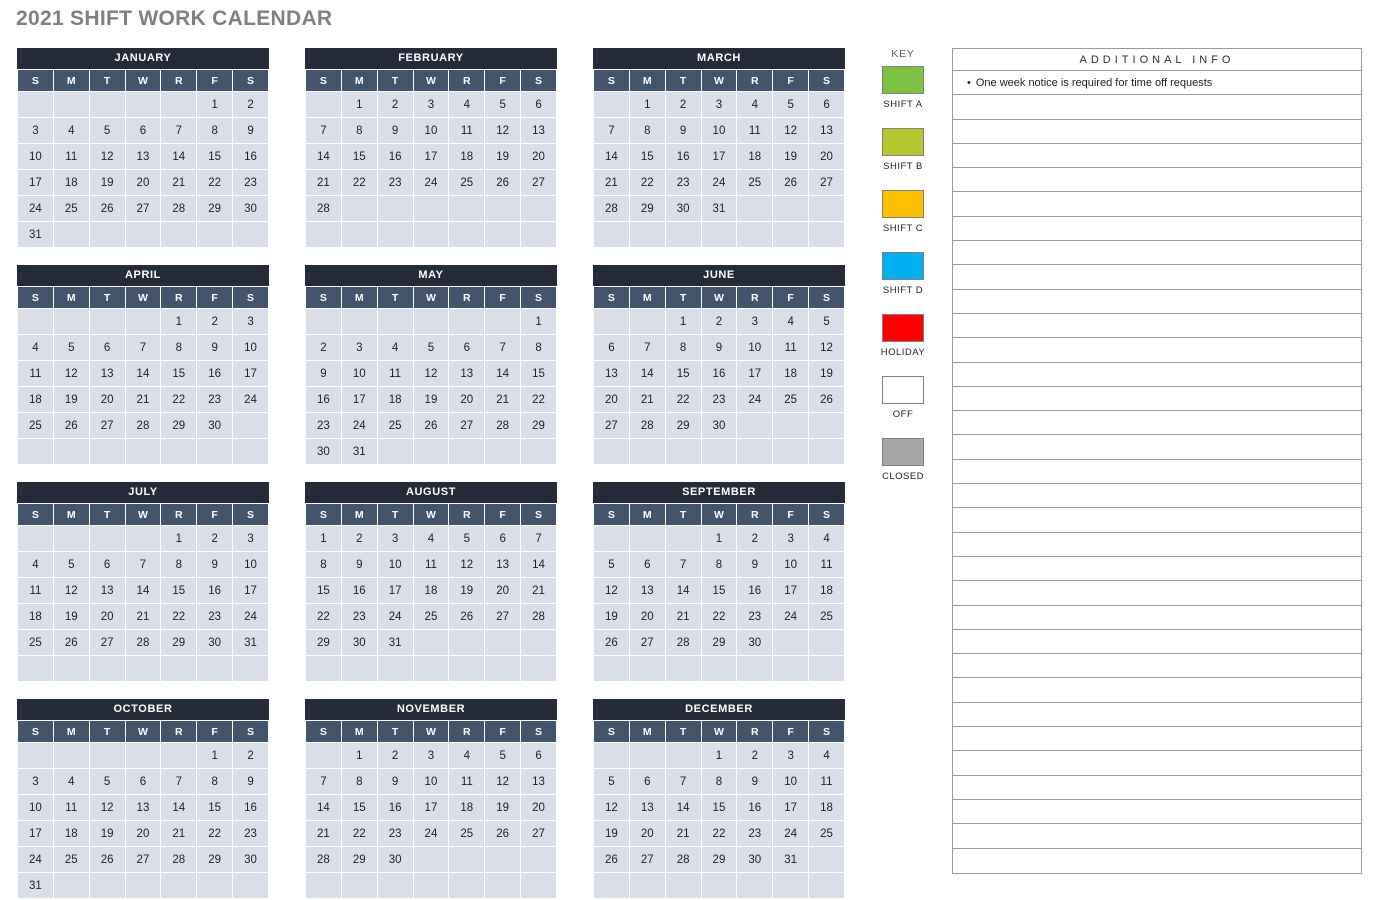 This screenshot has height=900, width=1379. I want to click on day-cell: 30, so click(719, 425).